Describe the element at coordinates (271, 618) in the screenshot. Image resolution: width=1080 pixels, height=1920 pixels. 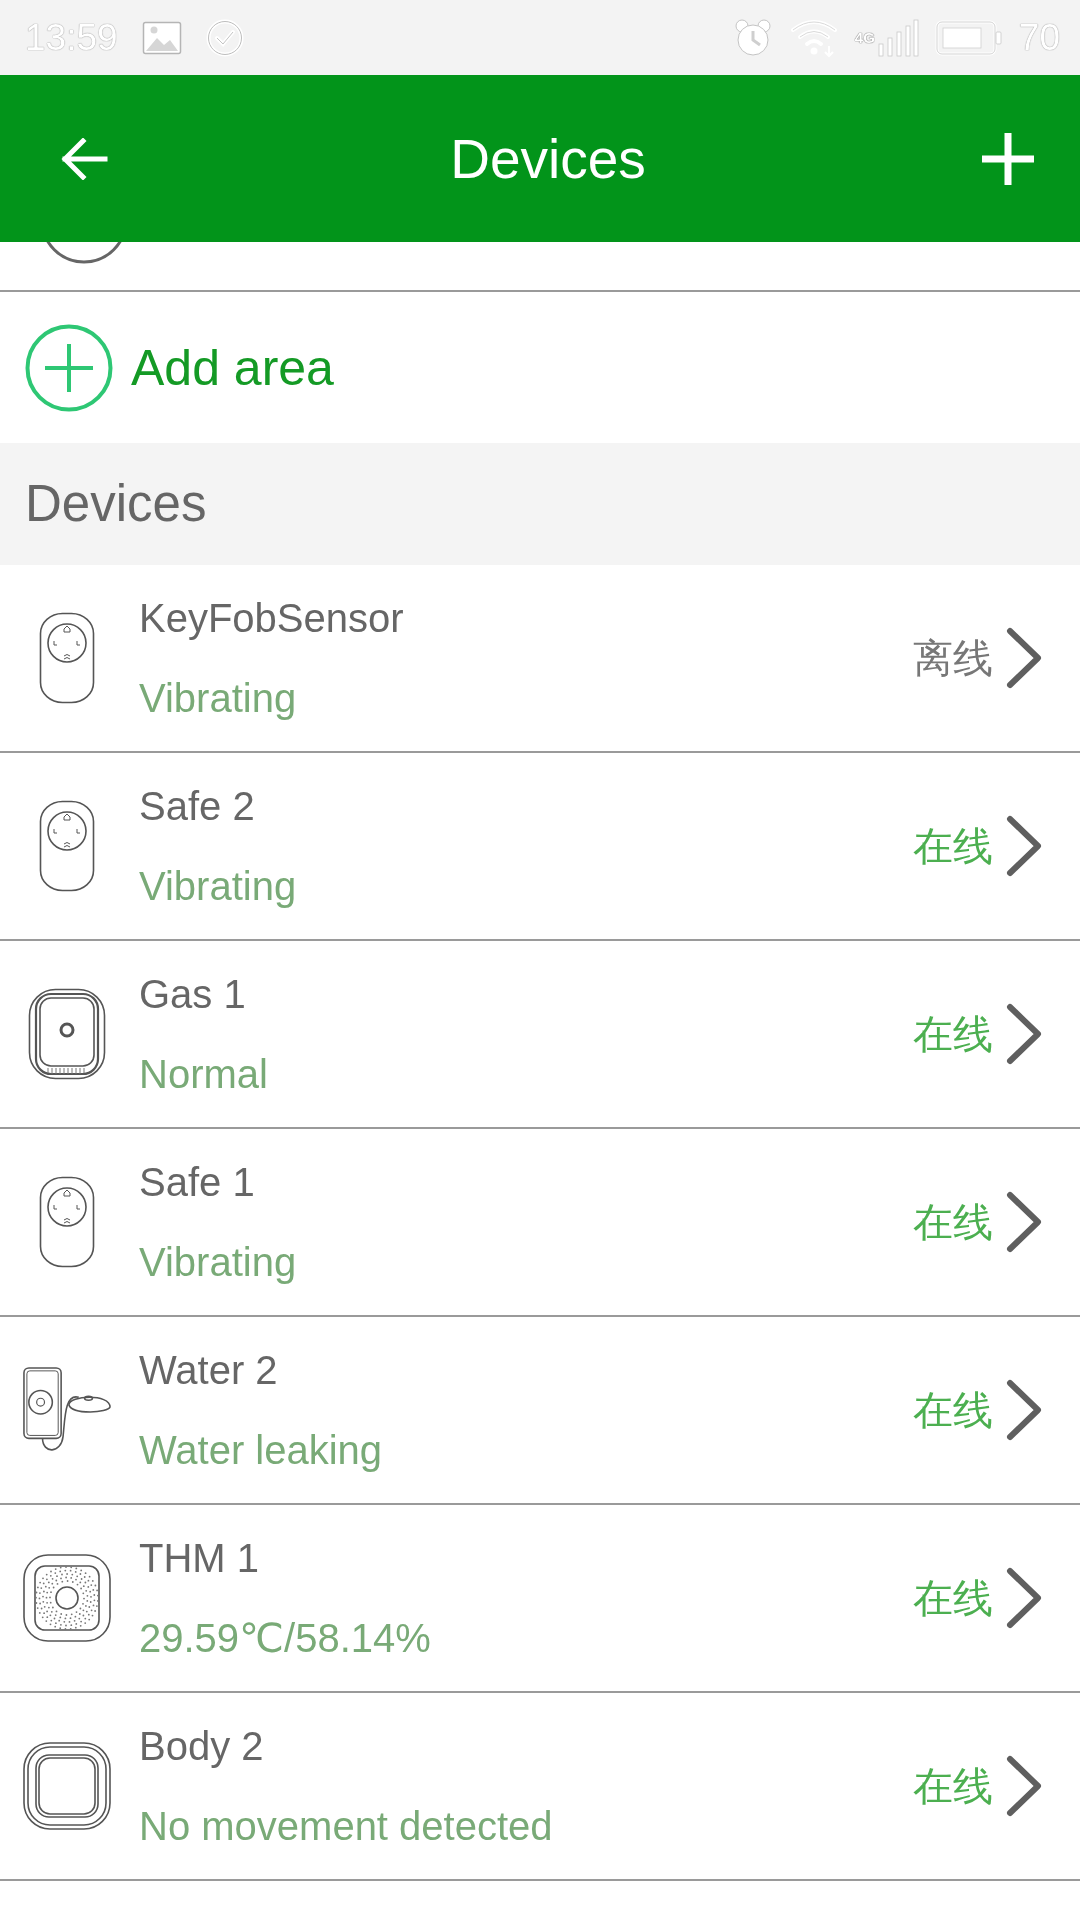
I see `device-name: KeyFobSensor` at that location.